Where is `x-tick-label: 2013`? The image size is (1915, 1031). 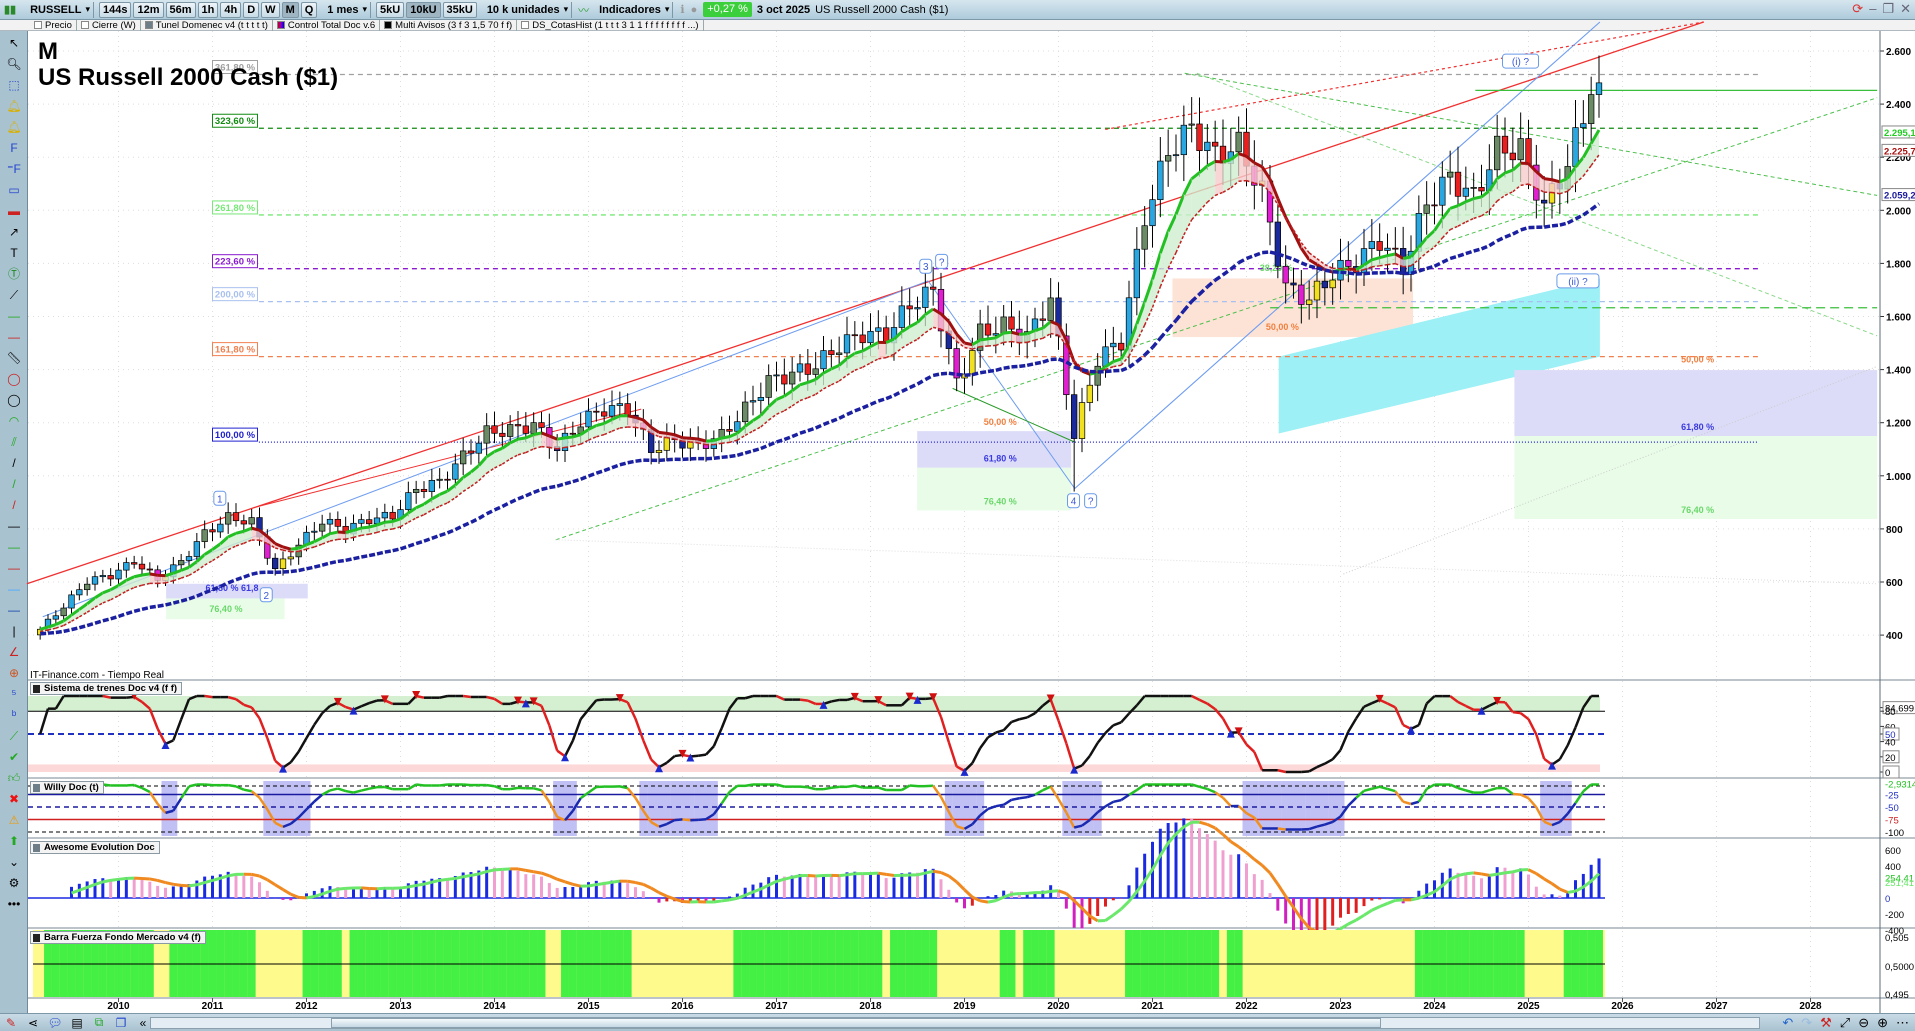
x-tick-label: 2013 is located at coordinates (400, 1006).